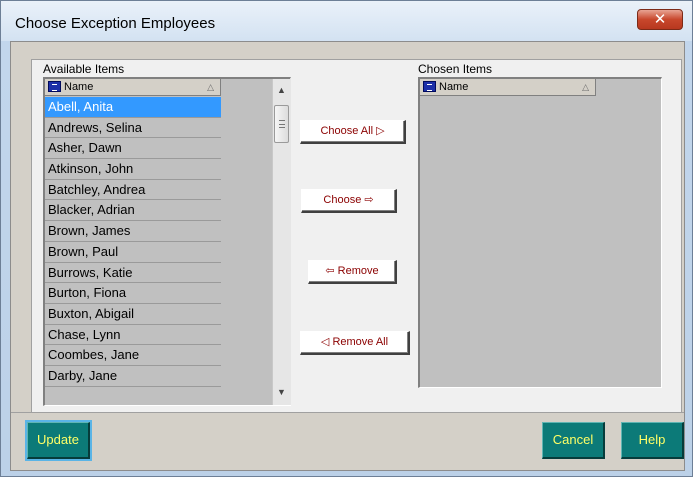 This screenshot has width=693, height=477. What do you see at coordinates (133, 169) in the screenshot?
I see `list-item: Atkinson, John` at bounding box center [133, 169].